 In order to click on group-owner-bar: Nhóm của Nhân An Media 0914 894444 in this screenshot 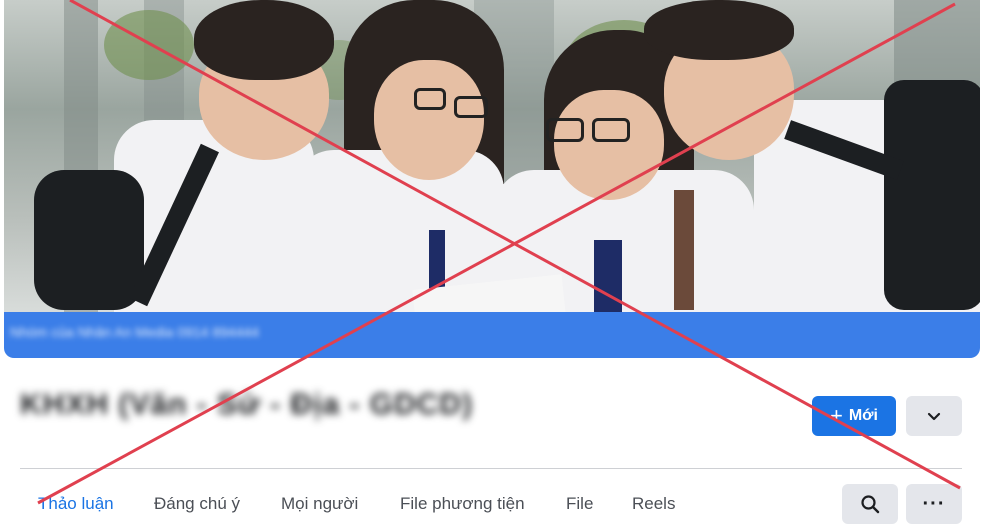, I will do `click(492, 335)`.